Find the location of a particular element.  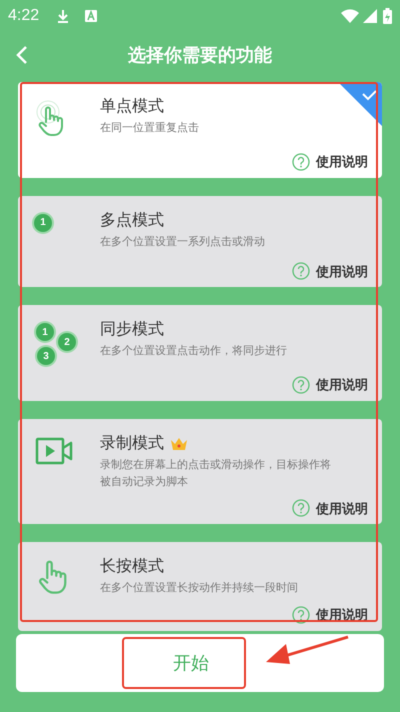

mode-card: 单点模式 在同一位置重复点击 使用说明 is located at coordinates (200, 130).